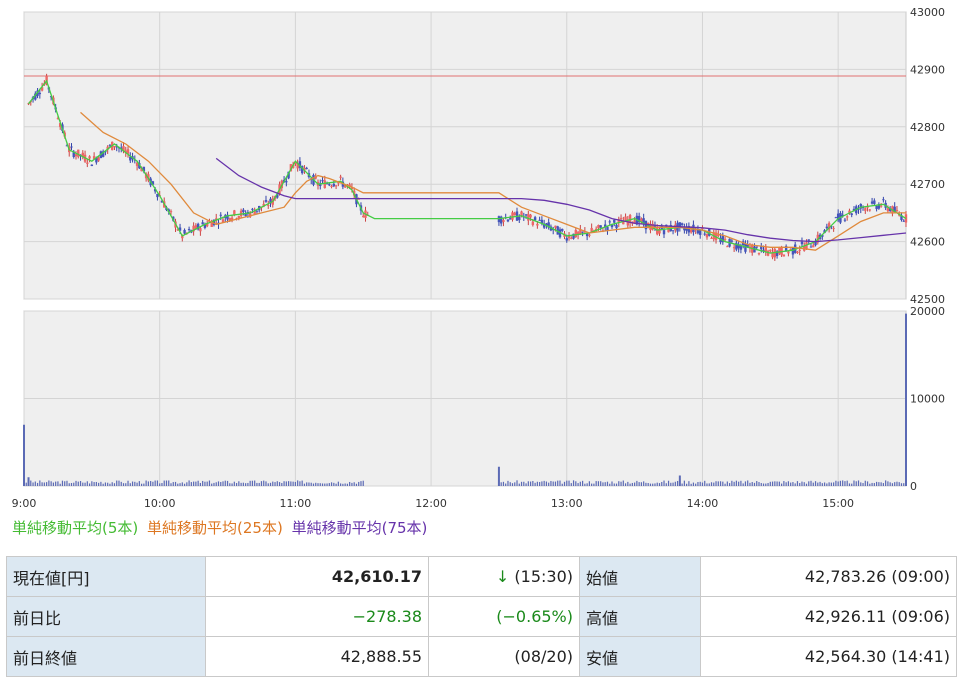 This screenshot has height=687, width=961. Describe the element at coordinates (433, 503) in the screenshot. I see `time-axis: 9:00 10:00 11:00 12:00 13:00 14:00 15:00` at that location.